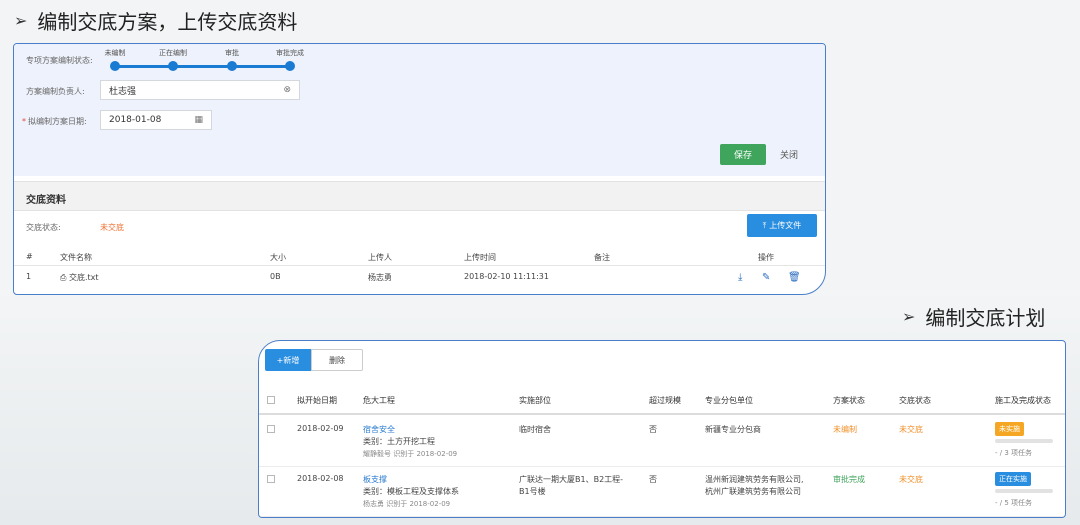 The height and width of the screenshot is (525, 1080). What do you see at coordinates (83, 277) in the screenshot?
I see `file-name: 交底.txt` at bounding box center [83, 277].